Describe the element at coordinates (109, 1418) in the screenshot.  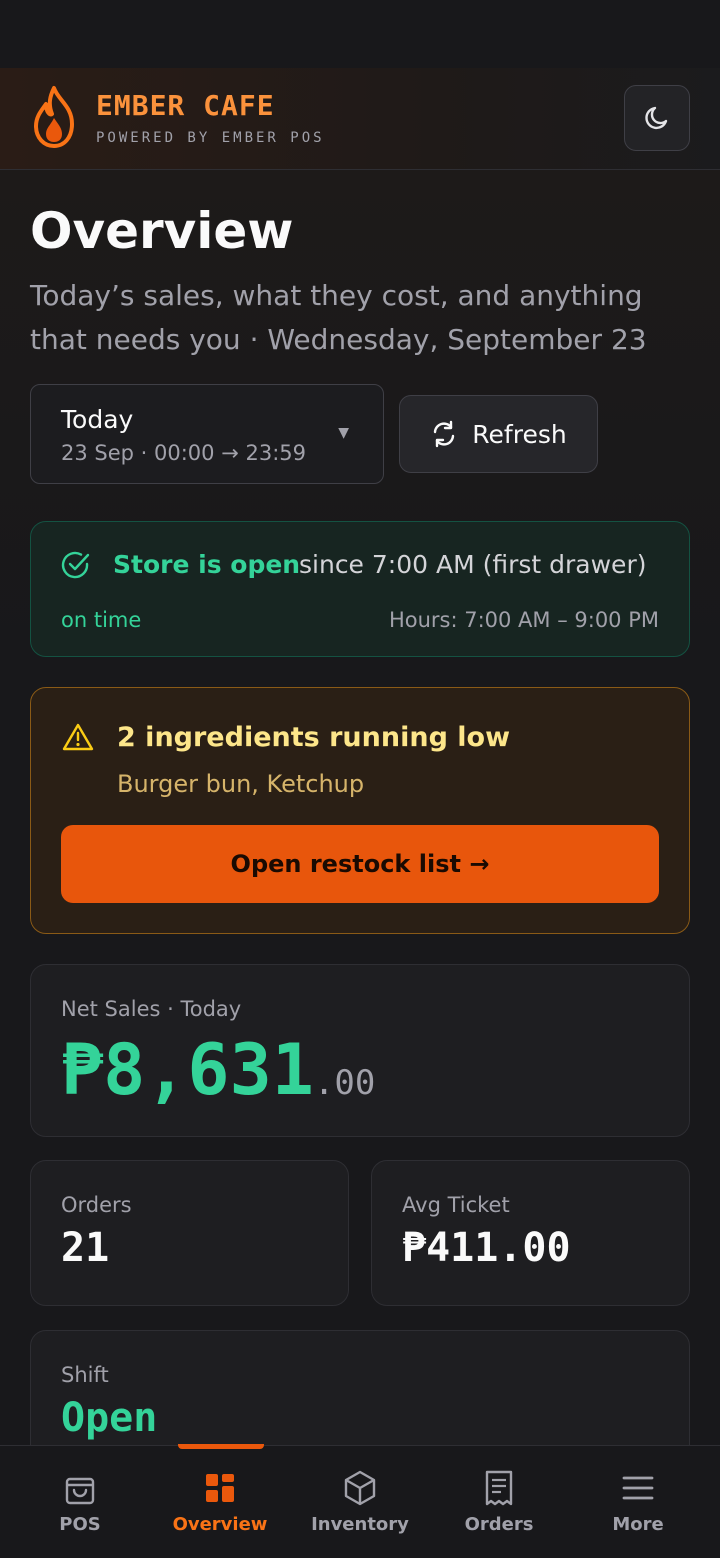
I see `shift-value: Open` at that location.